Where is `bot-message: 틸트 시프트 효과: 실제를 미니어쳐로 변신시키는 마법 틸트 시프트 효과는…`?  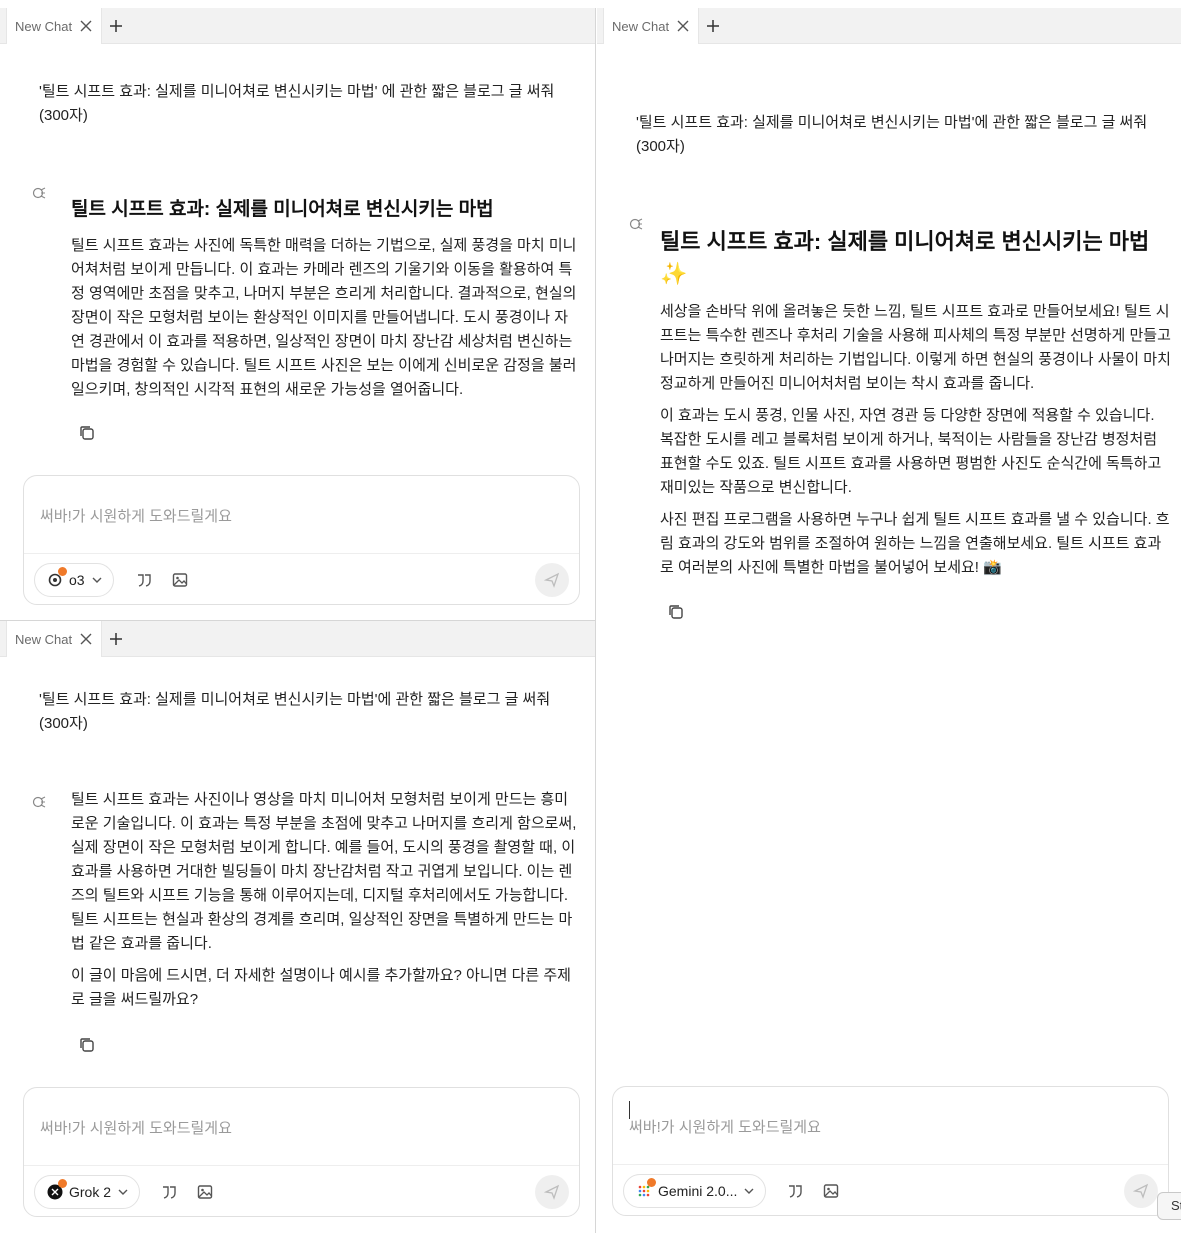
bot-message: 틸트 시프트 효과: 실제를 미니어쳐로 변신시키는 마법 틸트 시프트 효과는… is located at coordinates (324, 303).